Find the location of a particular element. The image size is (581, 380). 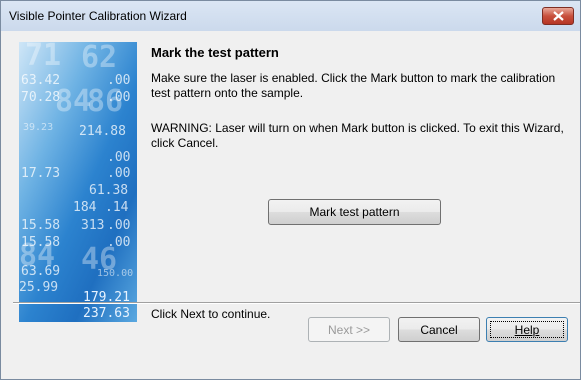

banner-number: 184 is located at coordinates (85, 207).